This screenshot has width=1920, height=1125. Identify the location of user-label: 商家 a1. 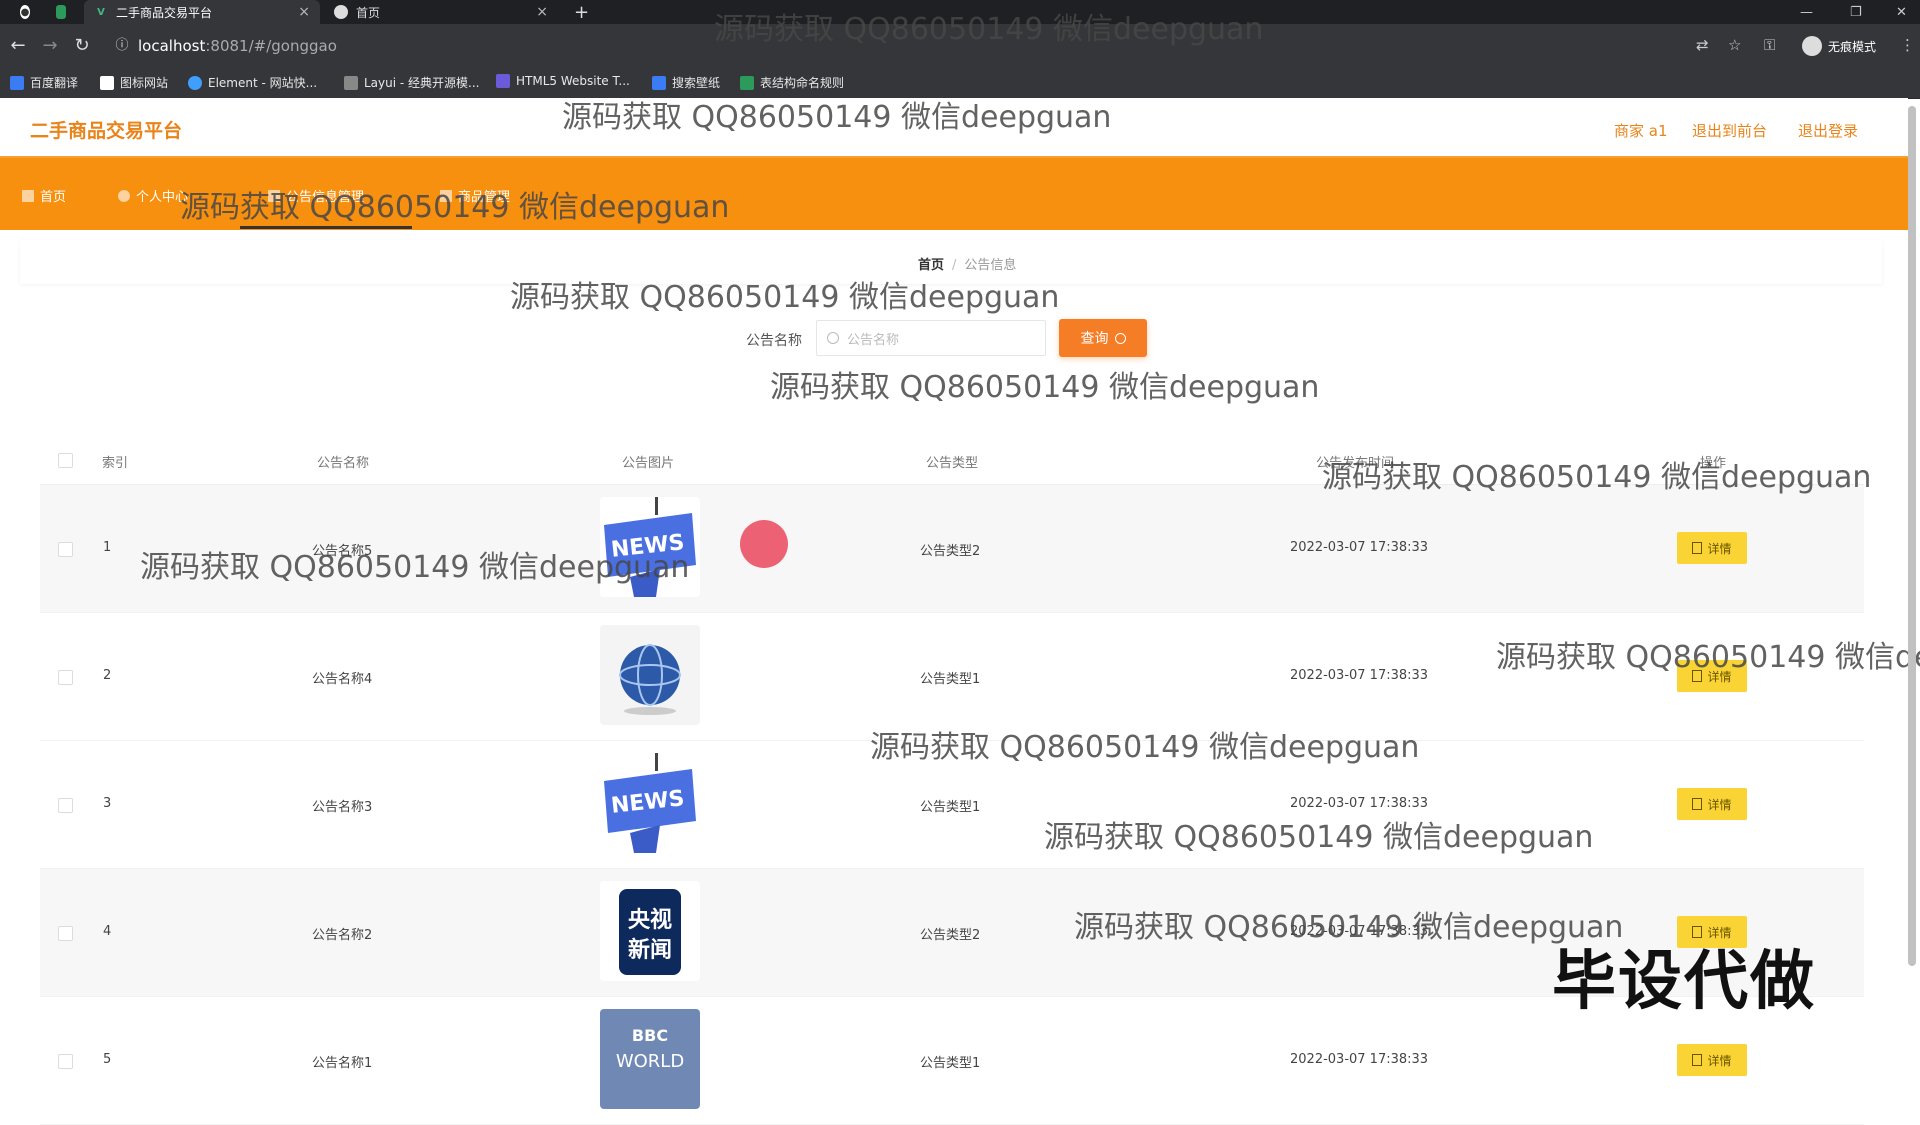
(1641, 130).